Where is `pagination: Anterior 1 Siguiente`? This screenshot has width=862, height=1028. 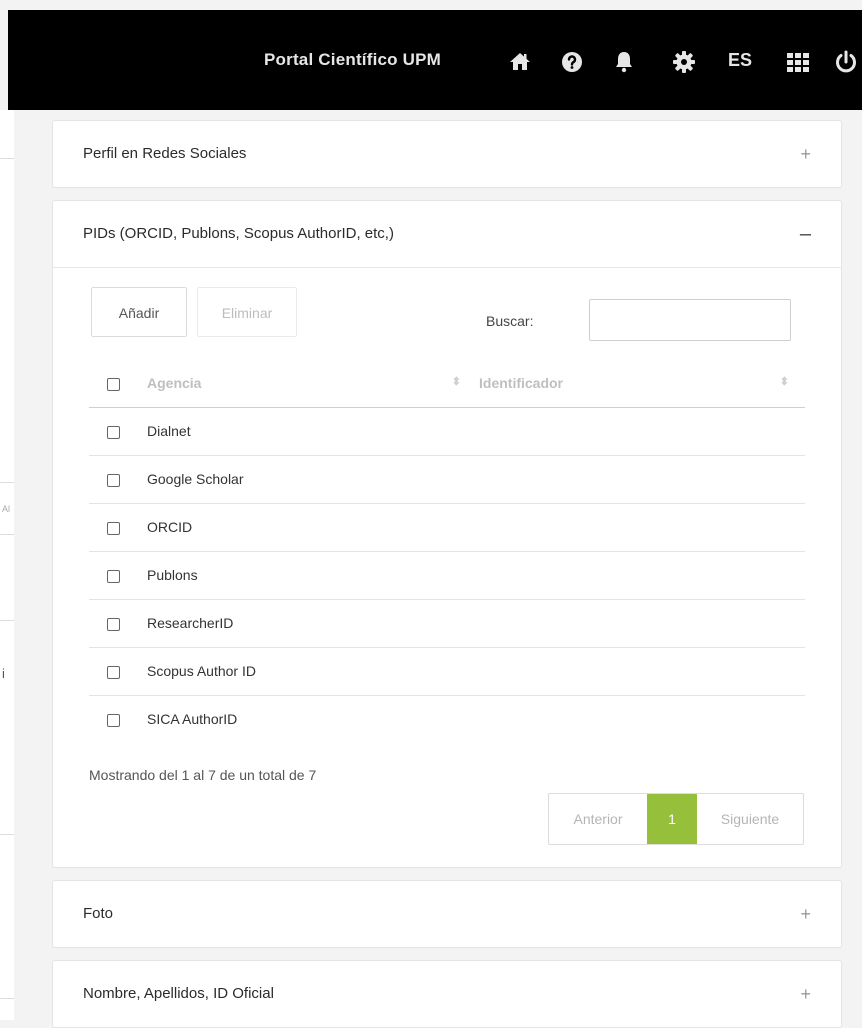 pagination: Anterior 1 Siguiente is located at coordinates (676, 819).